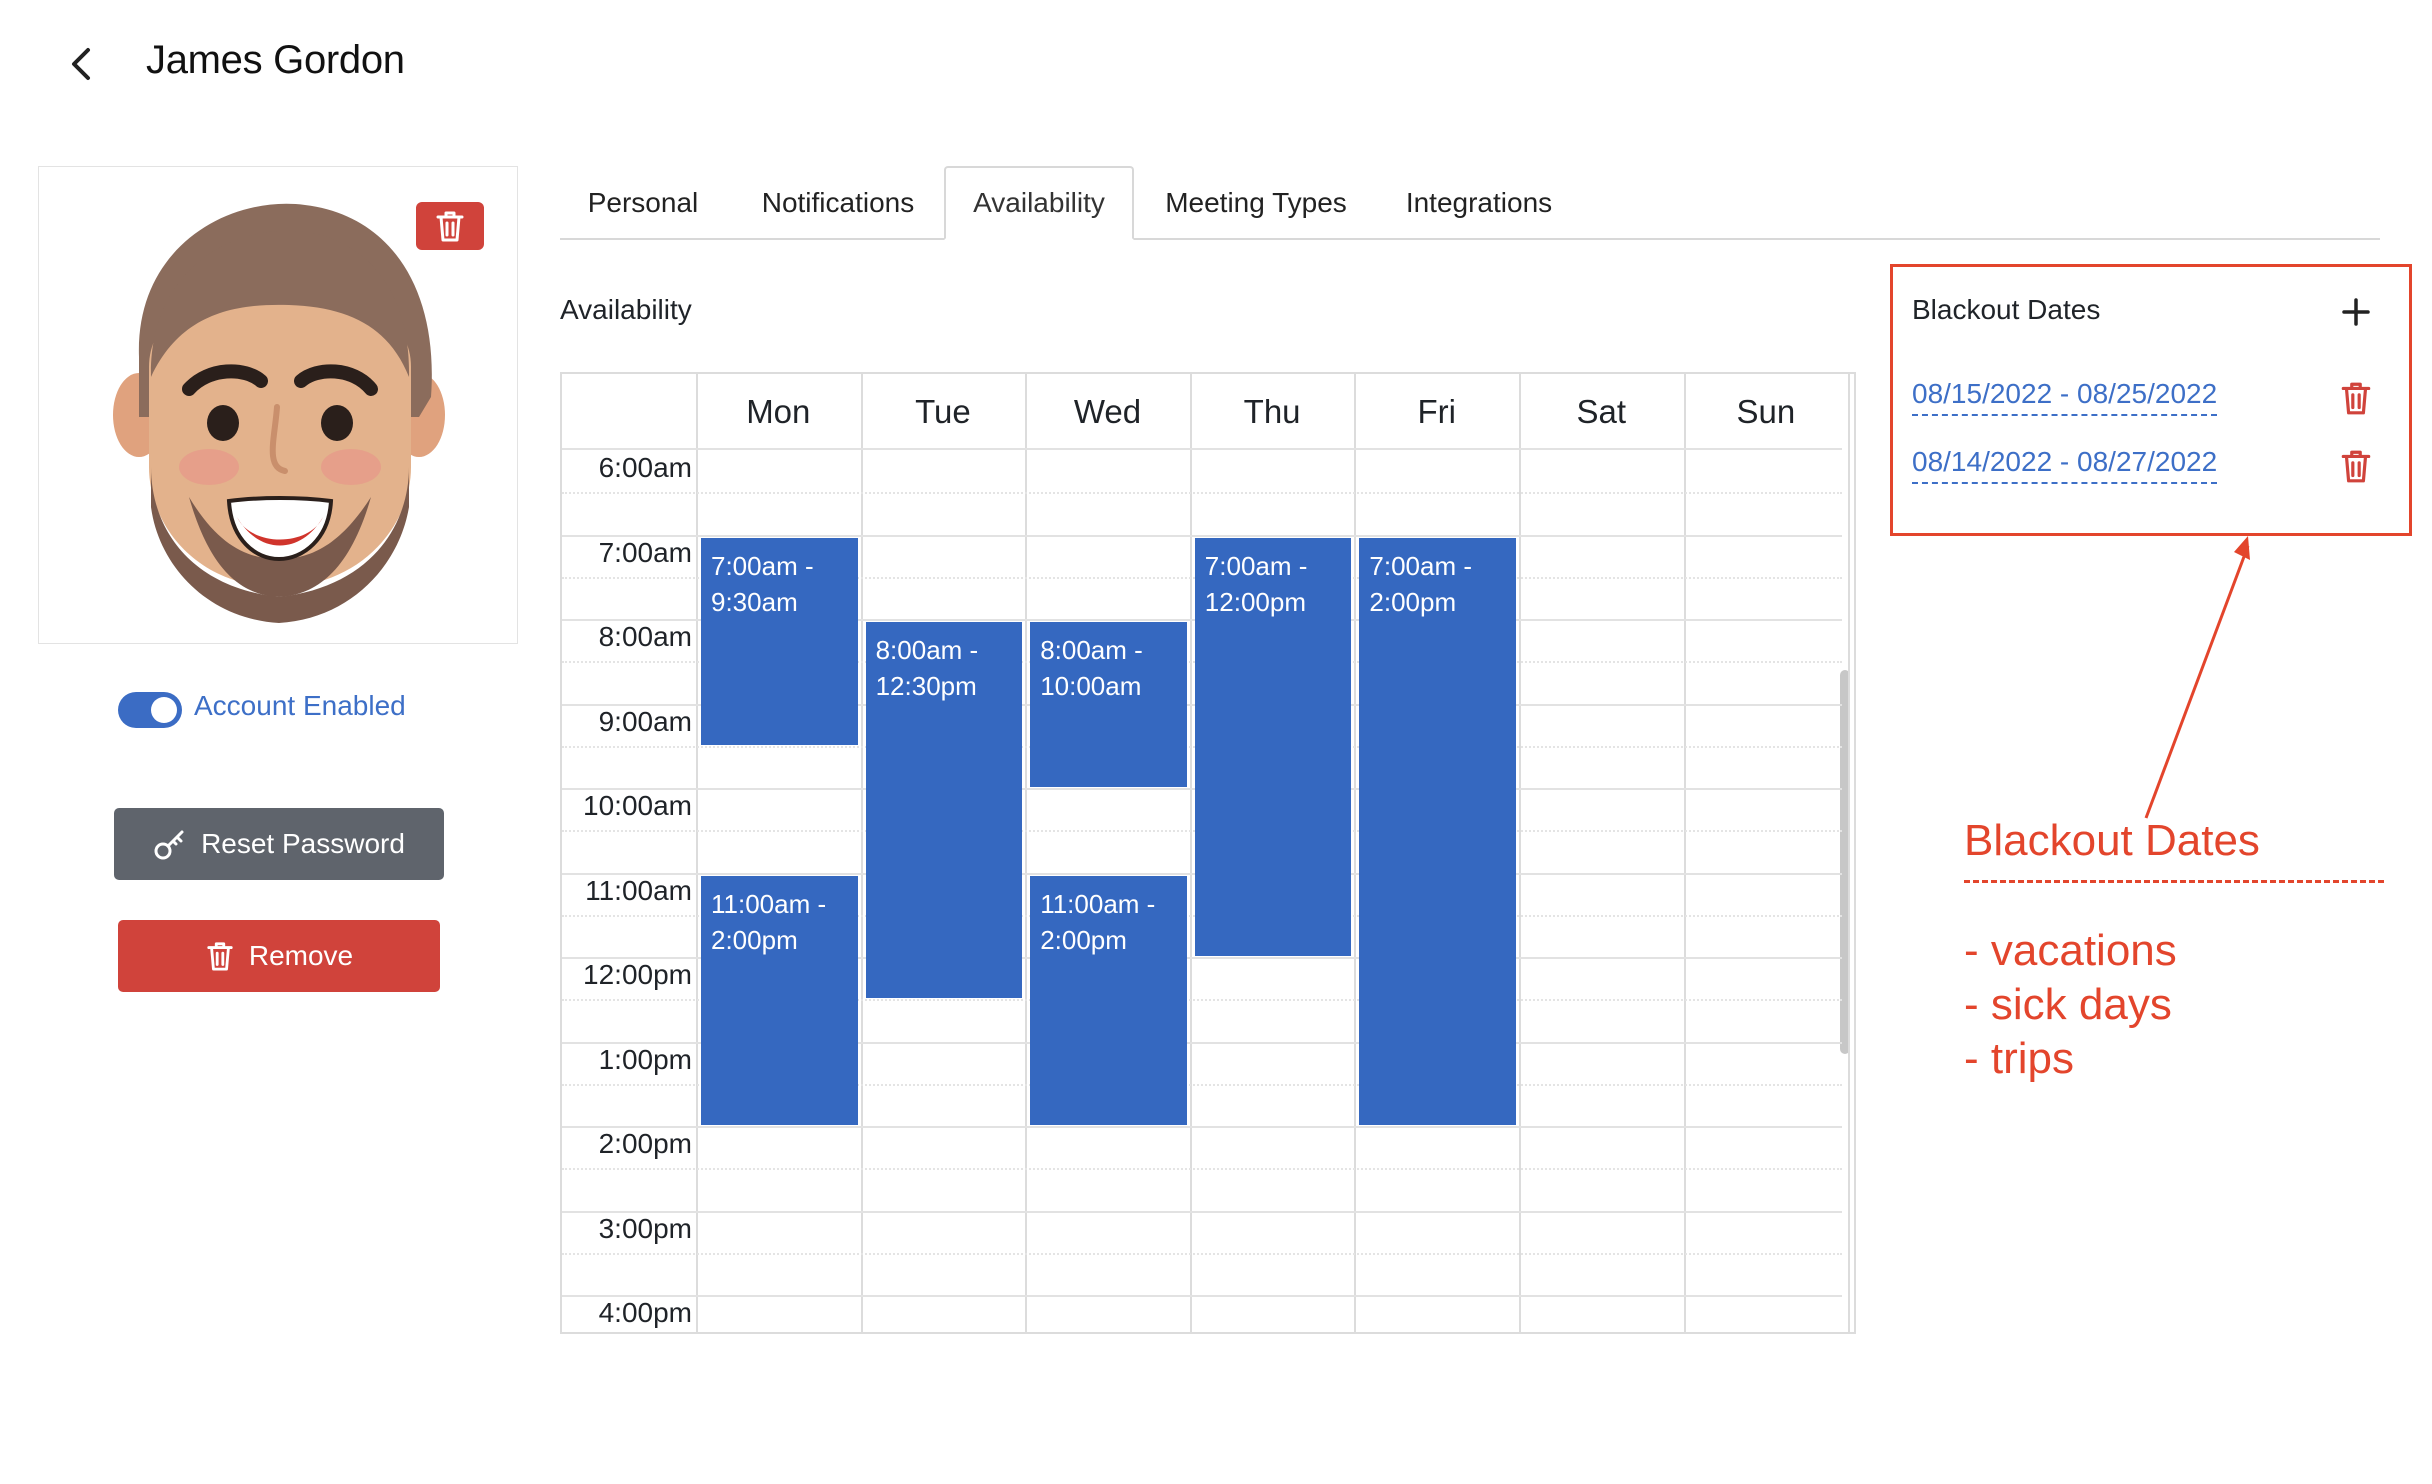  I want to click on annotation-item: - trips, so click(2019, 1058).